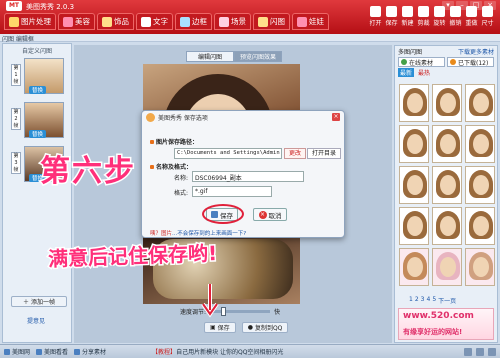 This screenshot has height=358, width=500. I want to click on crop-button: 剪裁, so click(423, 16).